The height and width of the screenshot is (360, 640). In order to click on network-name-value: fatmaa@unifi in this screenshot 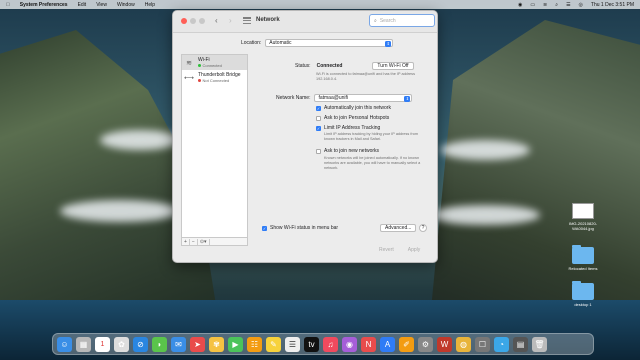, I will do `click(333, 98)`.